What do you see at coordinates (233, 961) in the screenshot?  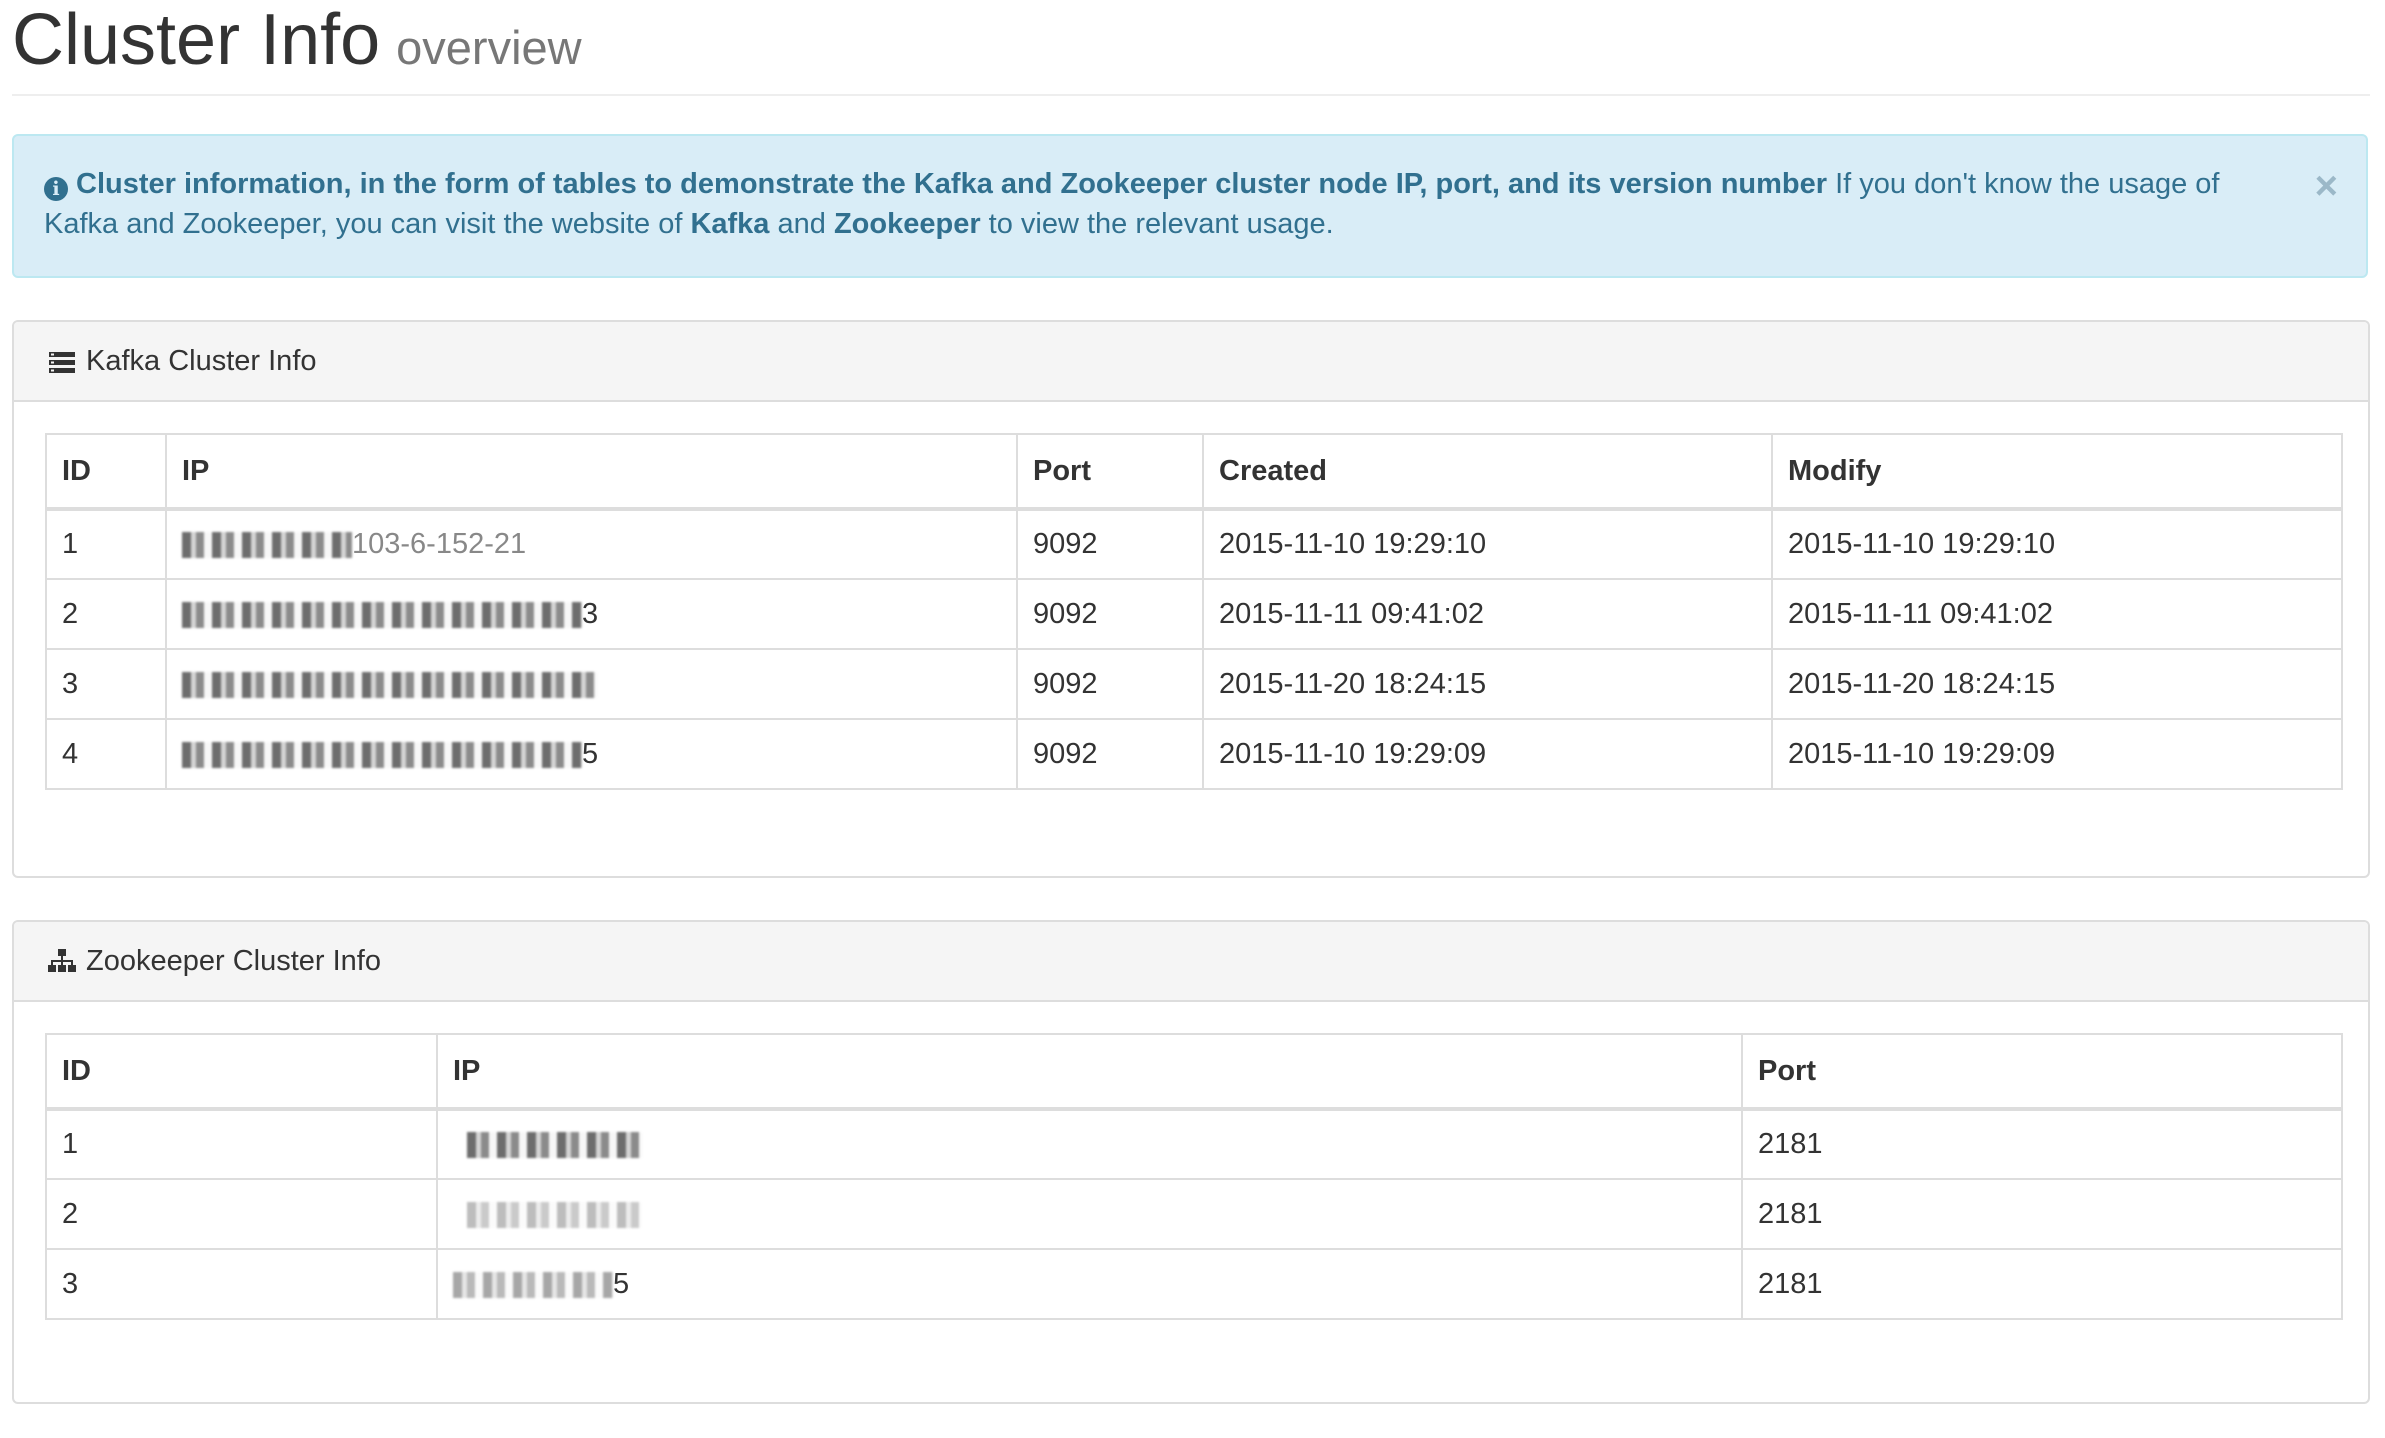 I see `zookeeper-panel-title: Zookeeper Cluster Info` at bounding box center [233, 961].